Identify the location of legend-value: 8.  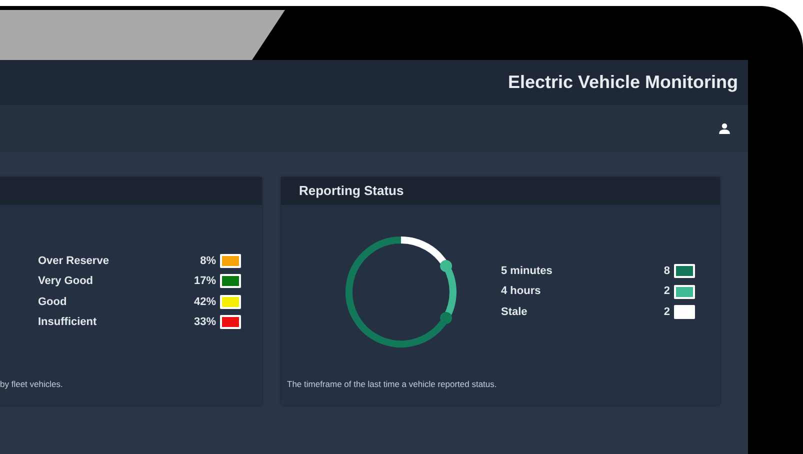
(667, 271).